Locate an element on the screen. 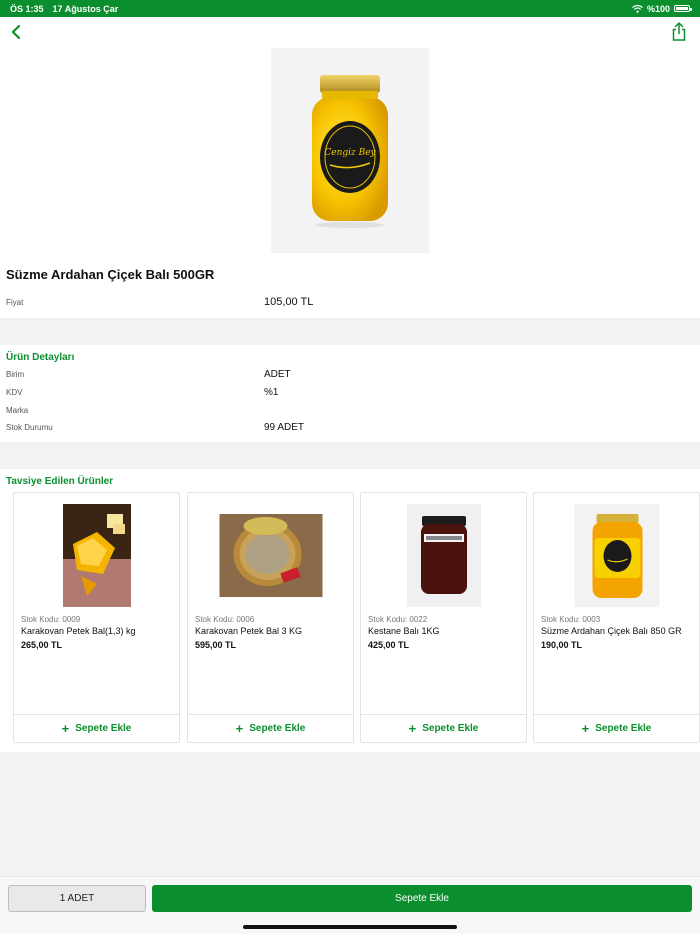 This screenshot has height=934, width=700. price-label: Fiyat is located at coordinates (15, 302).